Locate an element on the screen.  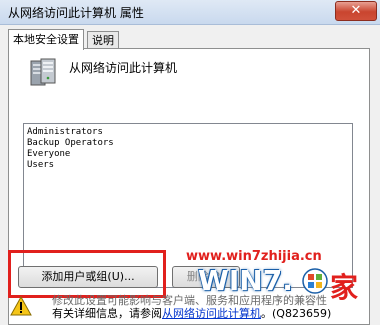
windows-flag-icon is located at coordinates (315, 281).